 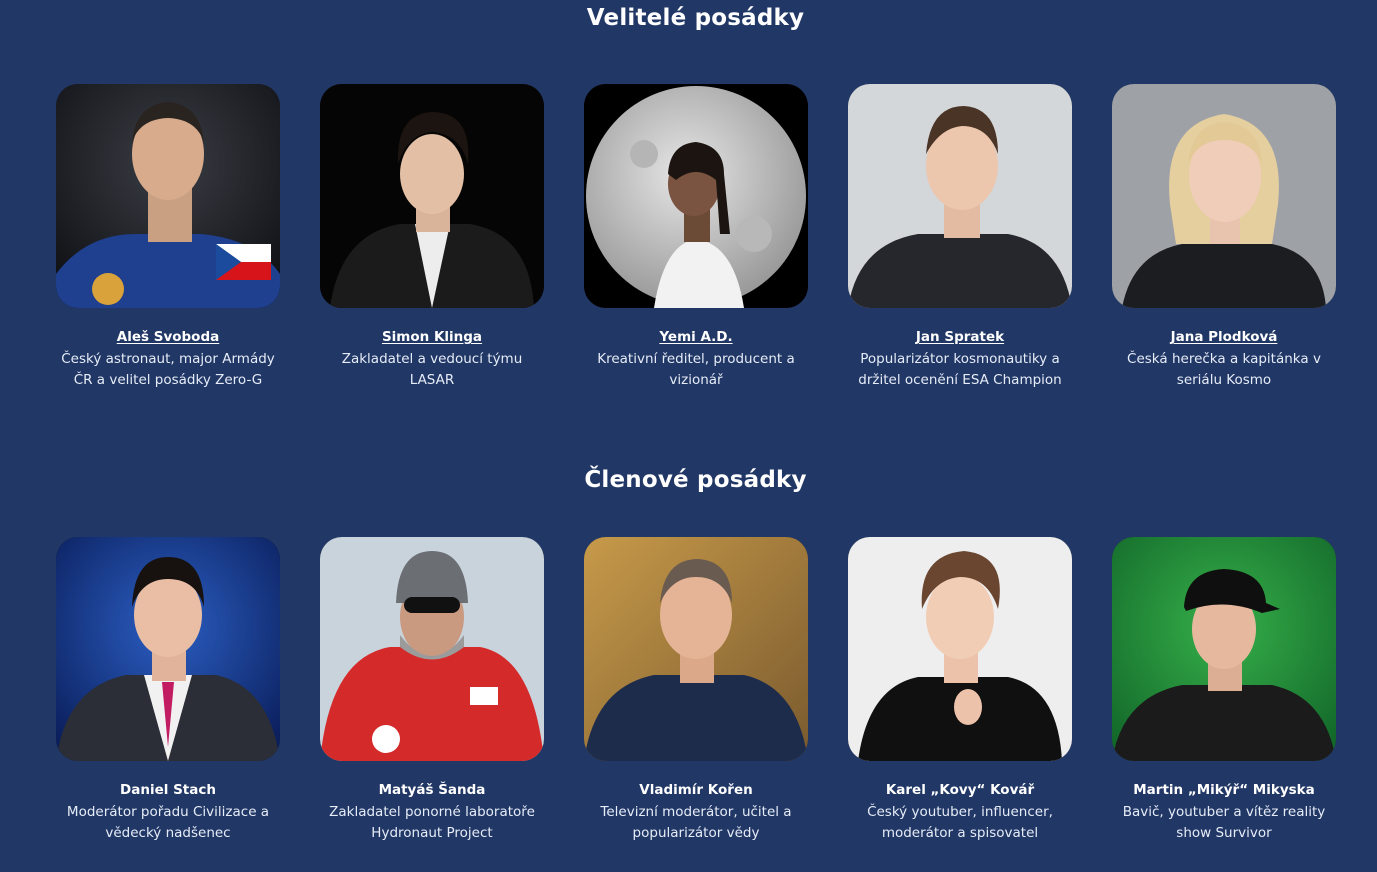 What do you see at coordinates (960, 196) in the screenshot?
I see `man-grey-portrait` at bounding box center [960, 196].